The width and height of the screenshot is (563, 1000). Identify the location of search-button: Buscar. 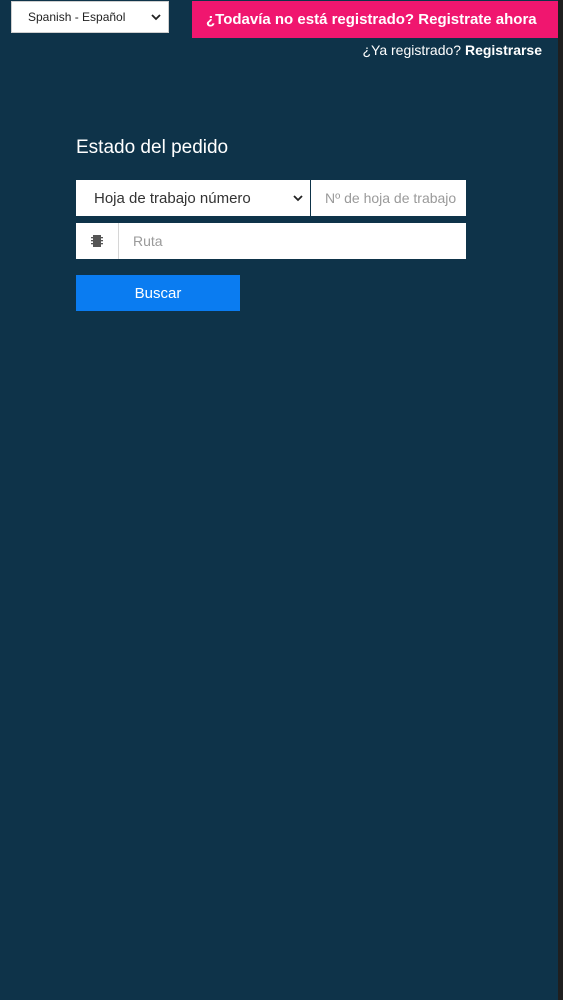
(158, 293).